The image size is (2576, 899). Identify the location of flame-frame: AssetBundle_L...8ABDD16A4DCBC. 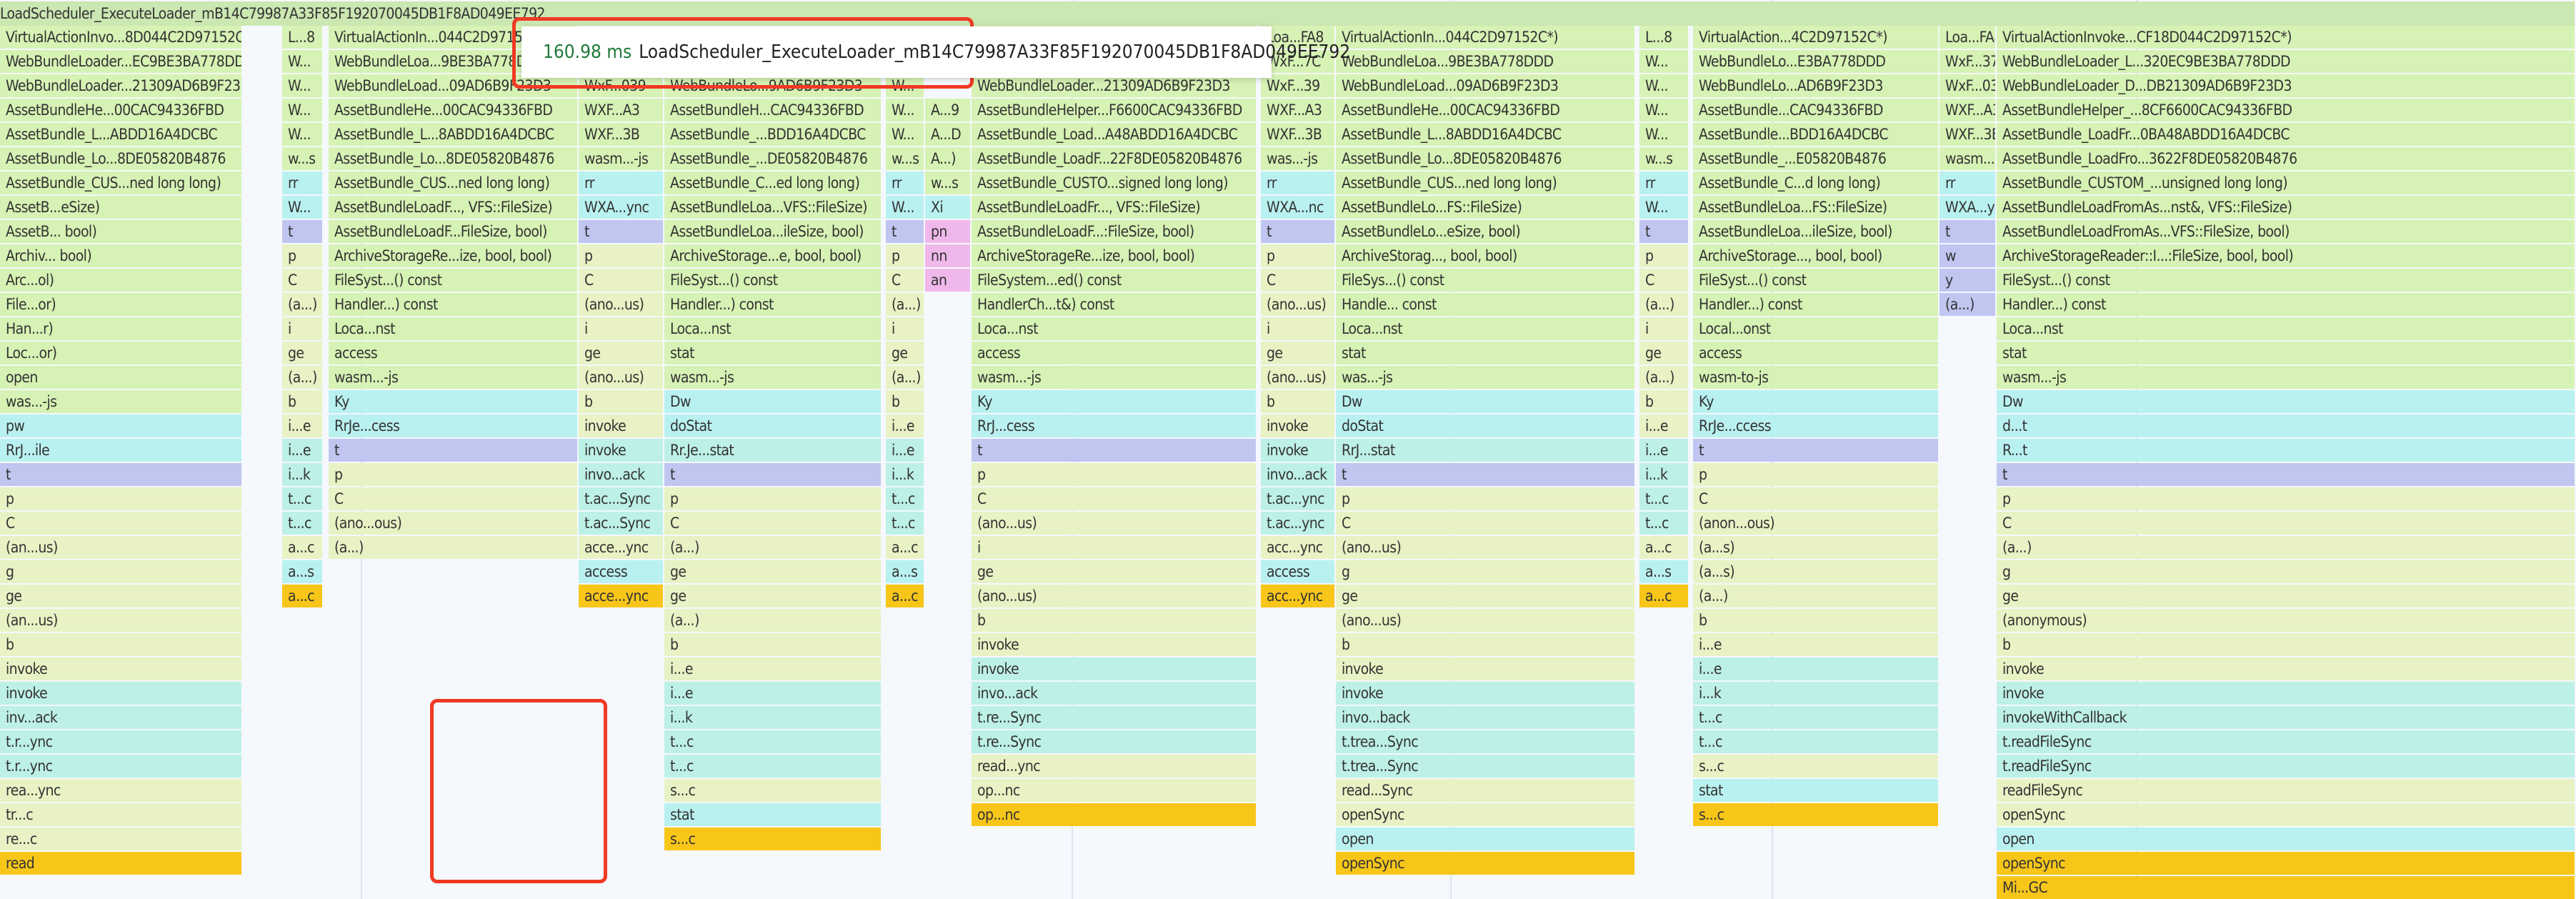
(1486, 134).